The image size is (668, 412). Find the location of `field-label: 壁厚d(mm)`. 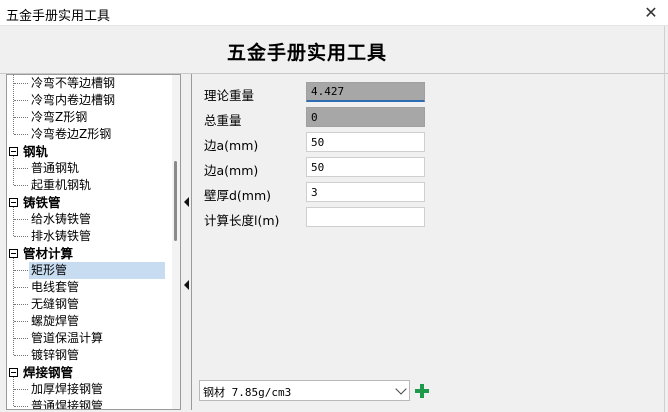

field-label: 壁厚d(mm) is located at coordinates (238, 195).